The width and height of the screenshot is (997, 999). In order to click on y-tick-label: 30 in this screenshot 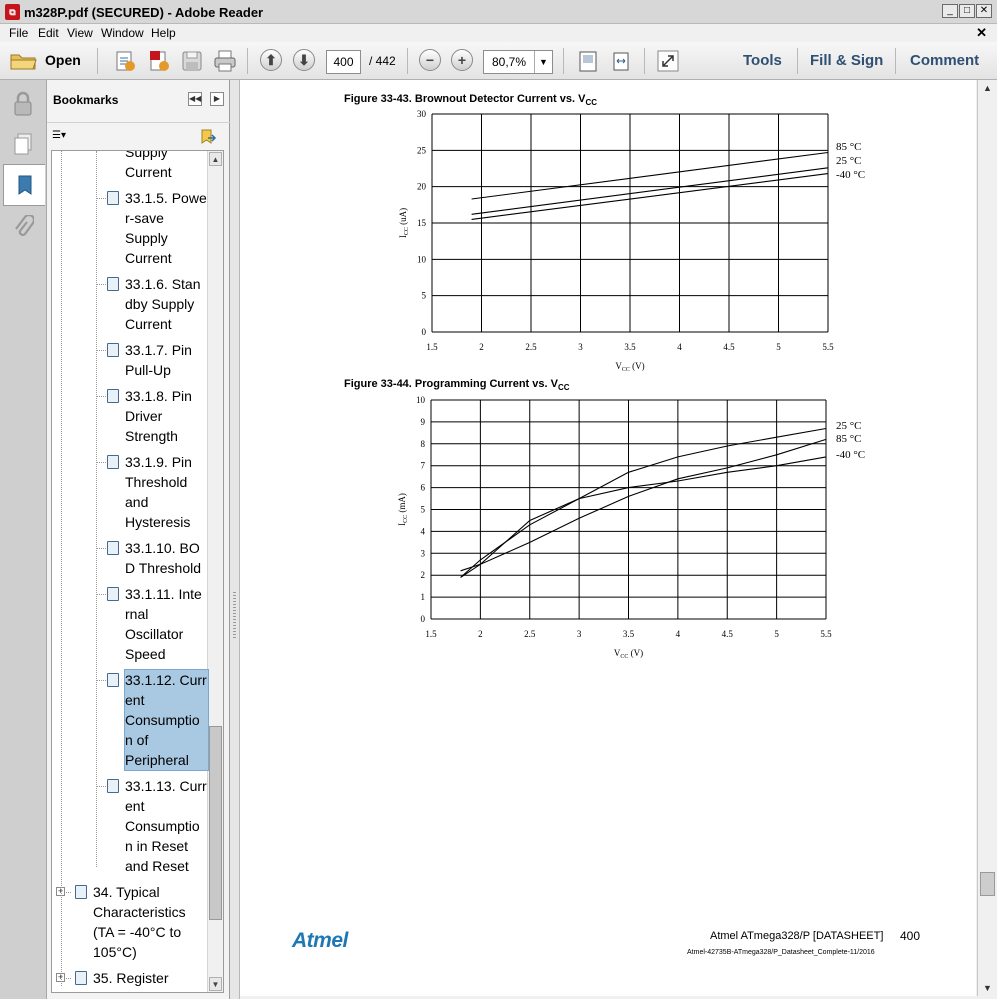, I will do `click(422, 114)`.